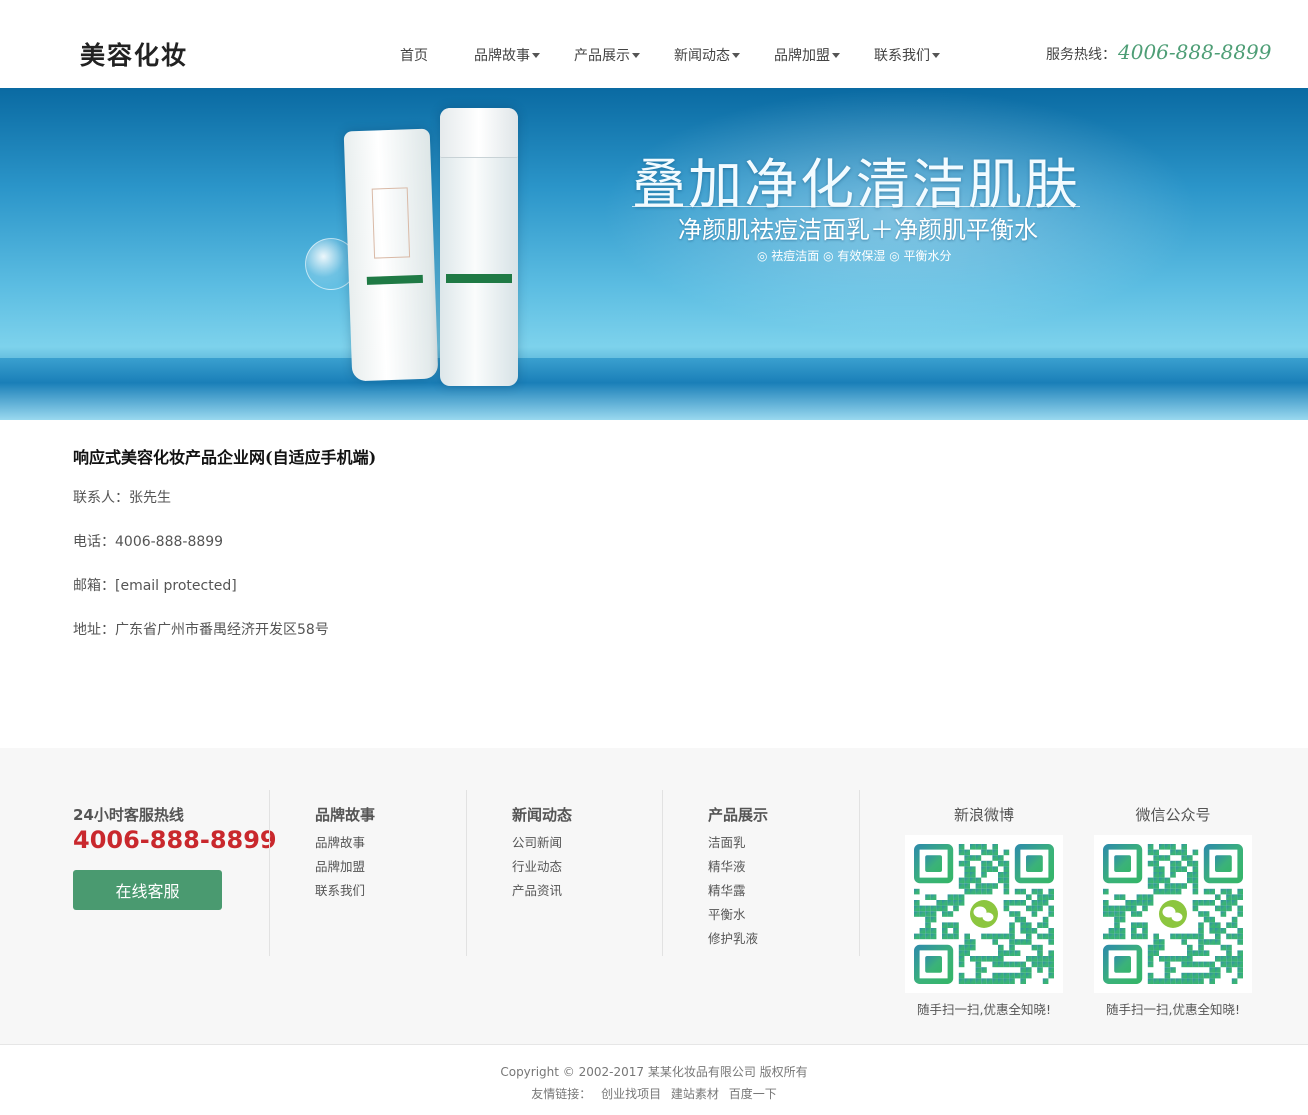 The width and height of the screenshot is (1308, 1115). I want to click on weibo-qr-block: 新浪微博 随手扫一扫,优惠全知晓!, so click(984, 911).